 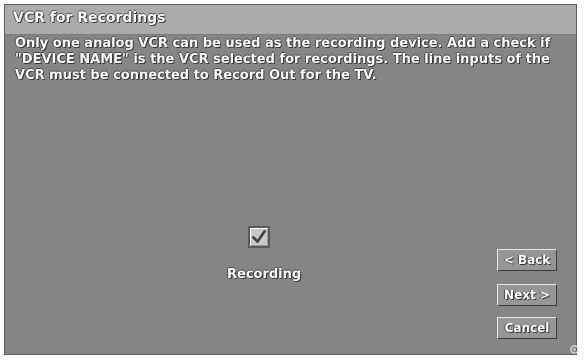 I want to click on next-button: Next >, so click(x=527, y=295).